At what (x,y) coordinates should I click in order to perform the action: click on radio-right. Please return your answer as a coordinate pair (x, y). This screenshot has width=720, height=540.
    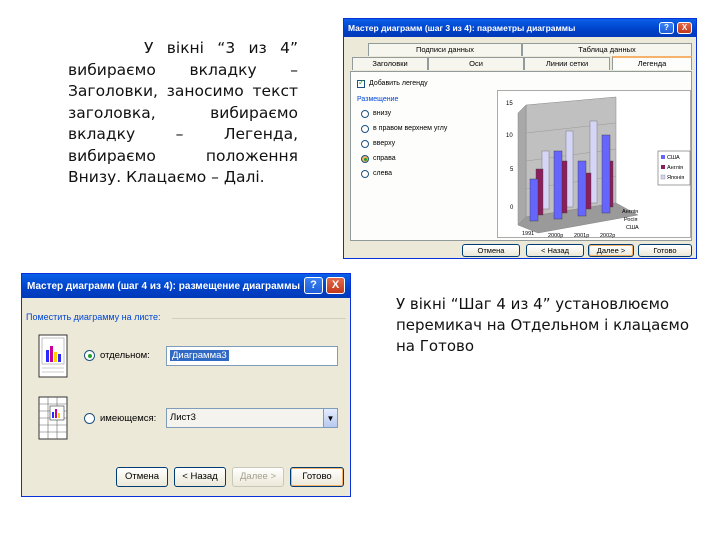
    Looking at the image, I should click on (365, 159).